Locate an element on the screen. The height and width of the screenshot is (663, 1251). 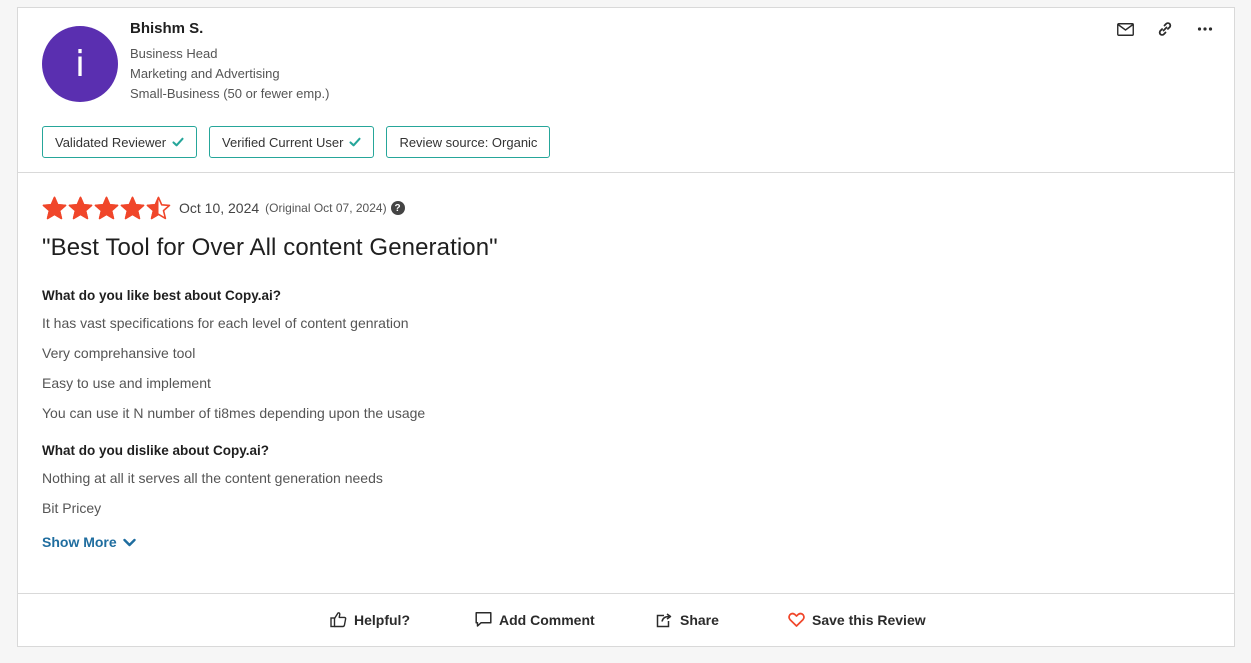
save-review-label: Save this Review is located at coordinates (869, 619).